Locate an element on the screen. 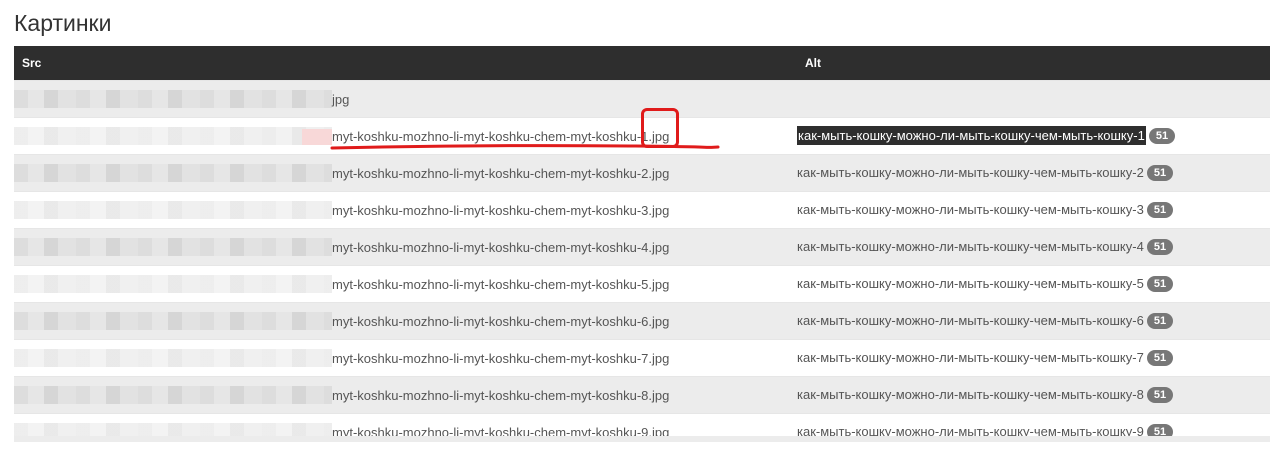 The image size is (1280, 450). table-header-row: Src Alt is located at coordinates (642, 63).